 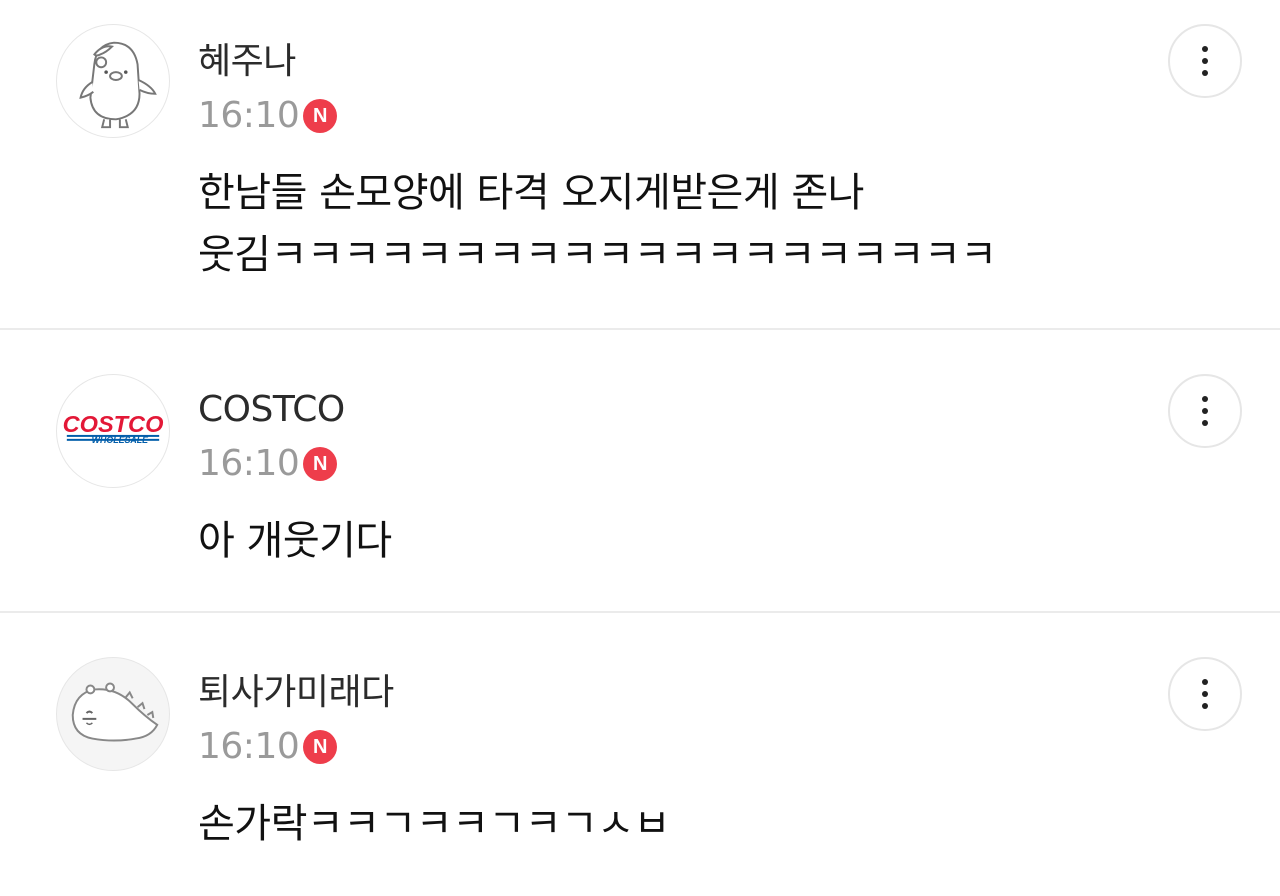 What do you see at coordinates (296, 693) in the screenshot?
I see `author-name: 퇴사가미래다` at bounding box center [296, 693].